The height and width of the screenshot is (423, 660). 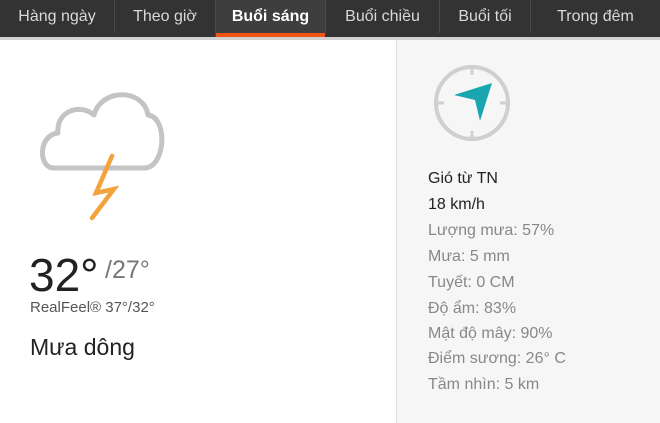 I want to click on tab-afternoon: Buổi chiều, so click(x=382, y=16).